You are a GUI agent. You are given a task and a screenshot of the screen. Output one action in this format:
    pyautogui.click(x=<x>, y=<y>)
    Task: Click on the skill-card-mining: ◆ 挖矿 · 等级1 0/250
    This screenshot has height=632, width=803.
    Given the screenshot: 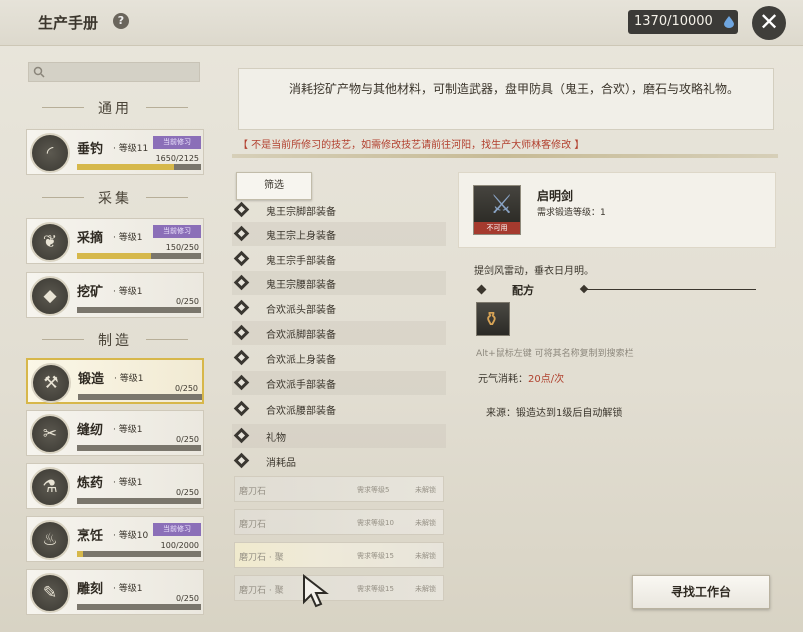 What is the action you would take?
    pyautogui.click(x=115, y=295)
    